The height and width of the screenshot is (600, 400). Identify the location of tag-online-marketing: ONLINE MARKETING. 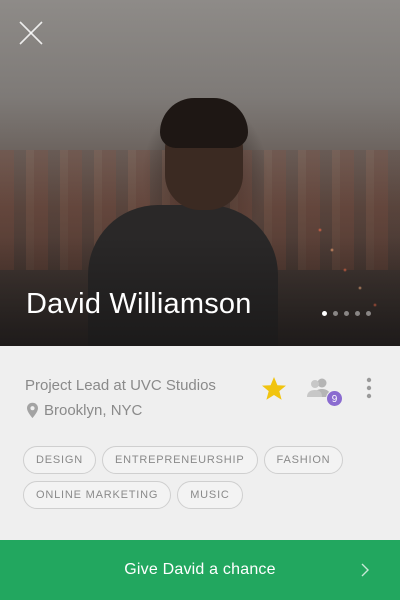
(97, 495).